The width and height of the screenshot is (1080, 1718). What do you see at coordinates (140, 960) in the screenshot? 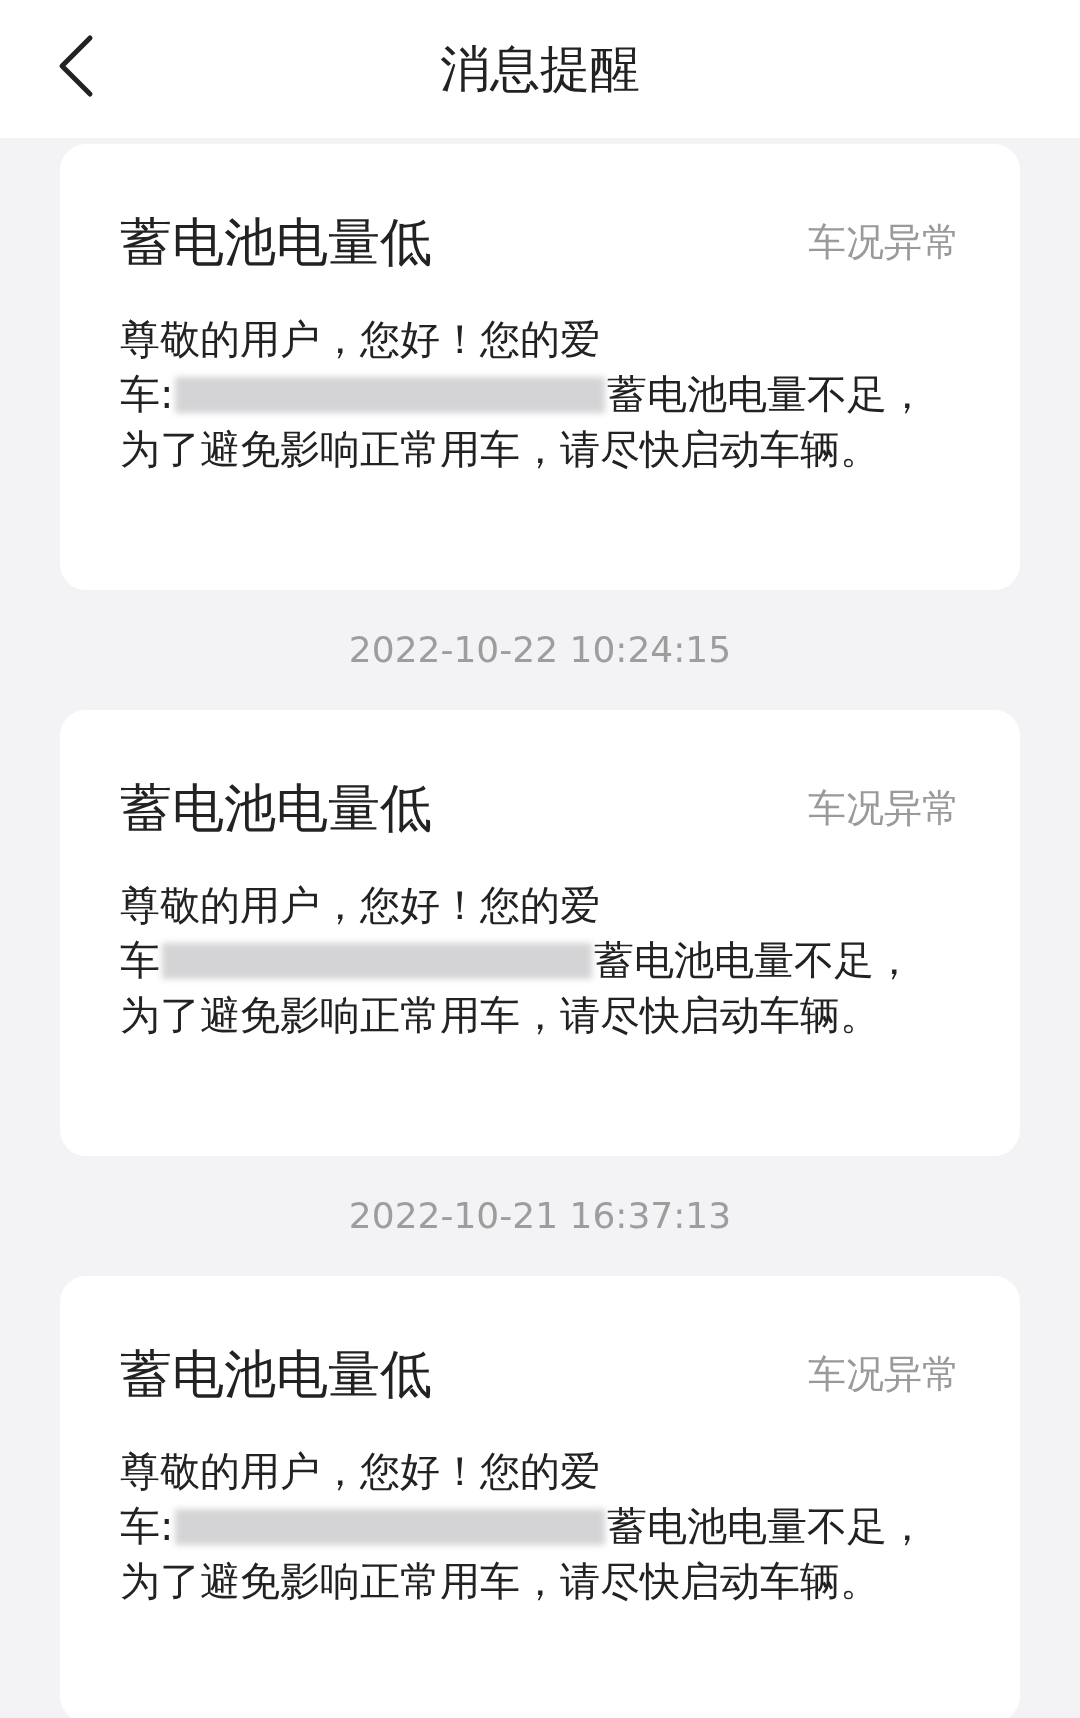
I see `message-text: 车` at bounding box center [140, 960].